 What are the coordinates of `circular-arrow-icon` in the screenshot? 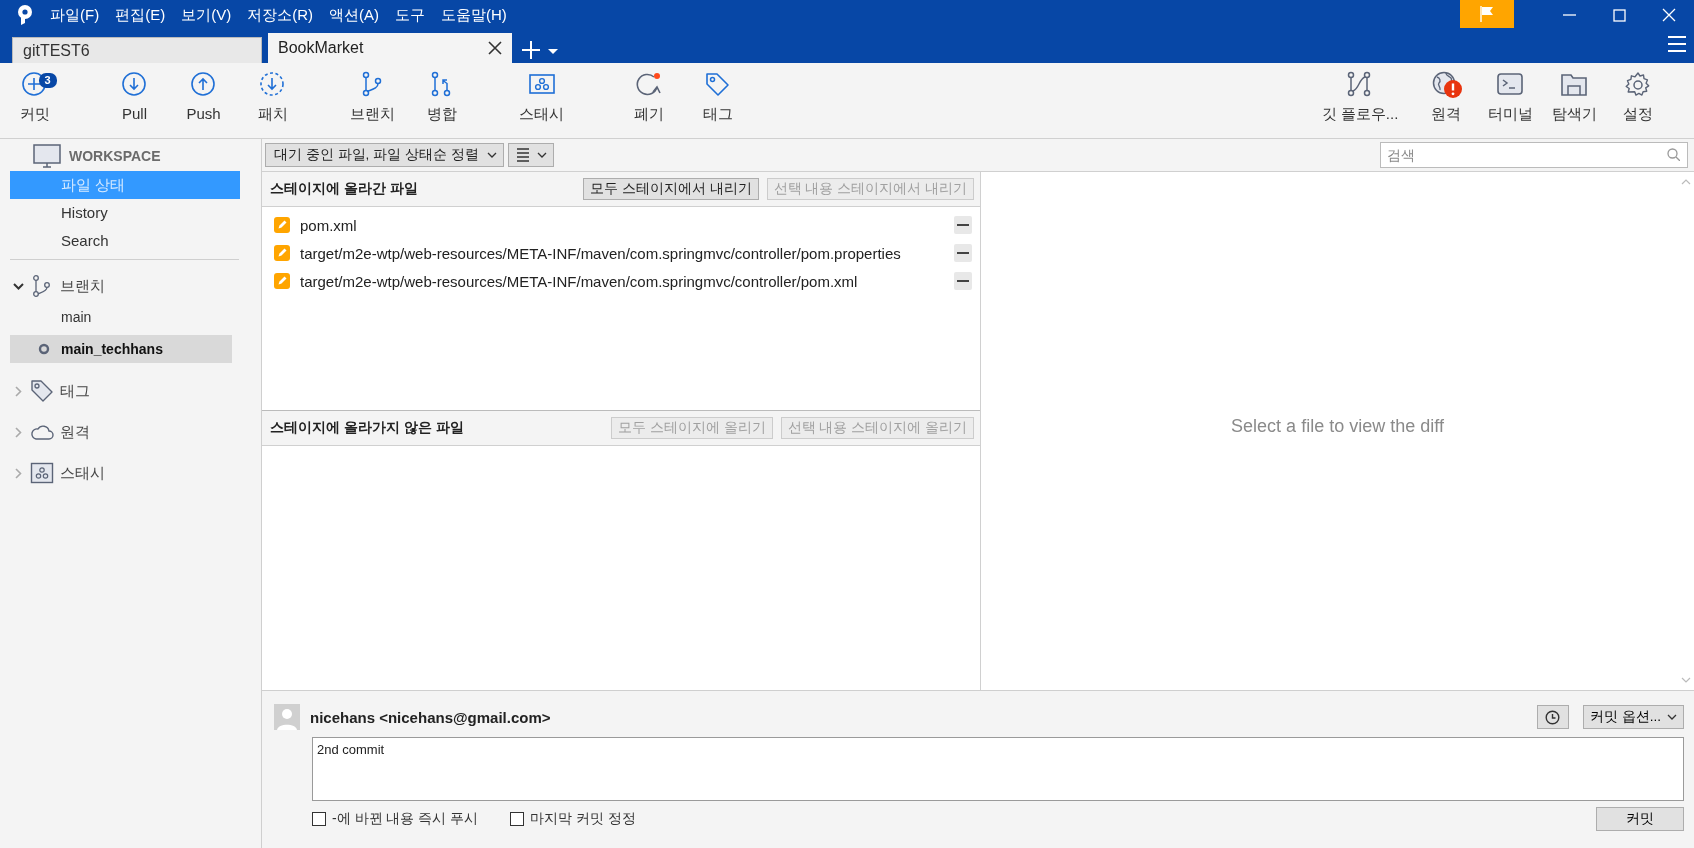 It's located at (648, 84).